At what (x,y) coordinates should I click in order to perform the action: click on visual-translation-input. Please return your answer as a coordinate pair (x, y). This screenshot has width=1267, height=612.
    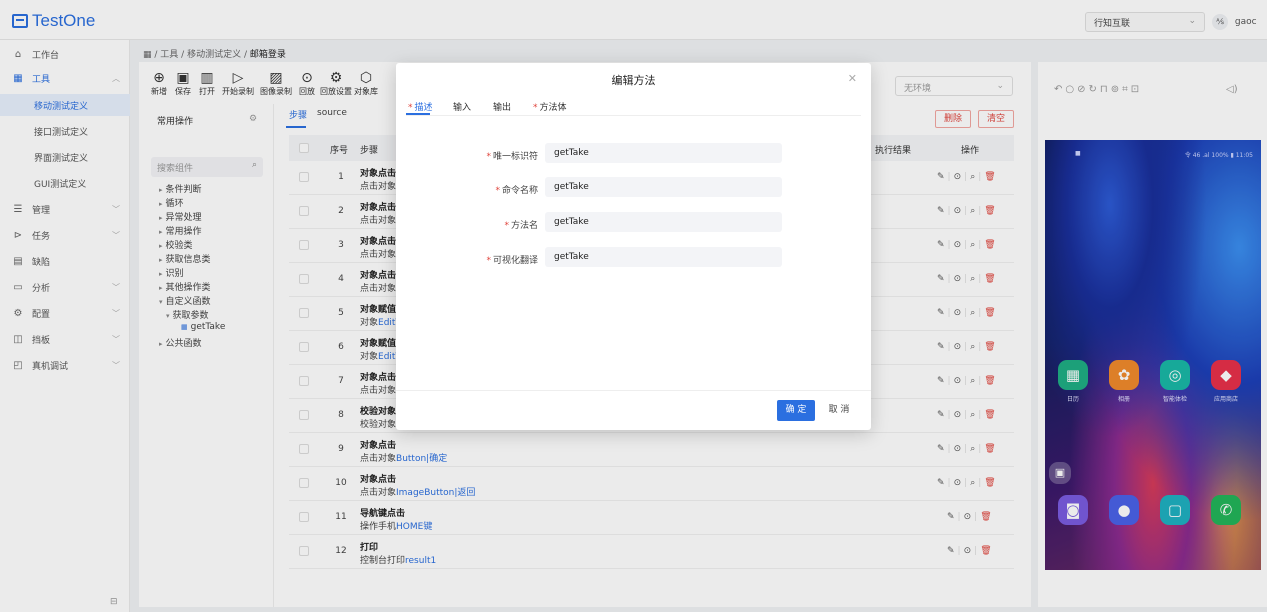
    Looking at the image, I should click on (663, 257).